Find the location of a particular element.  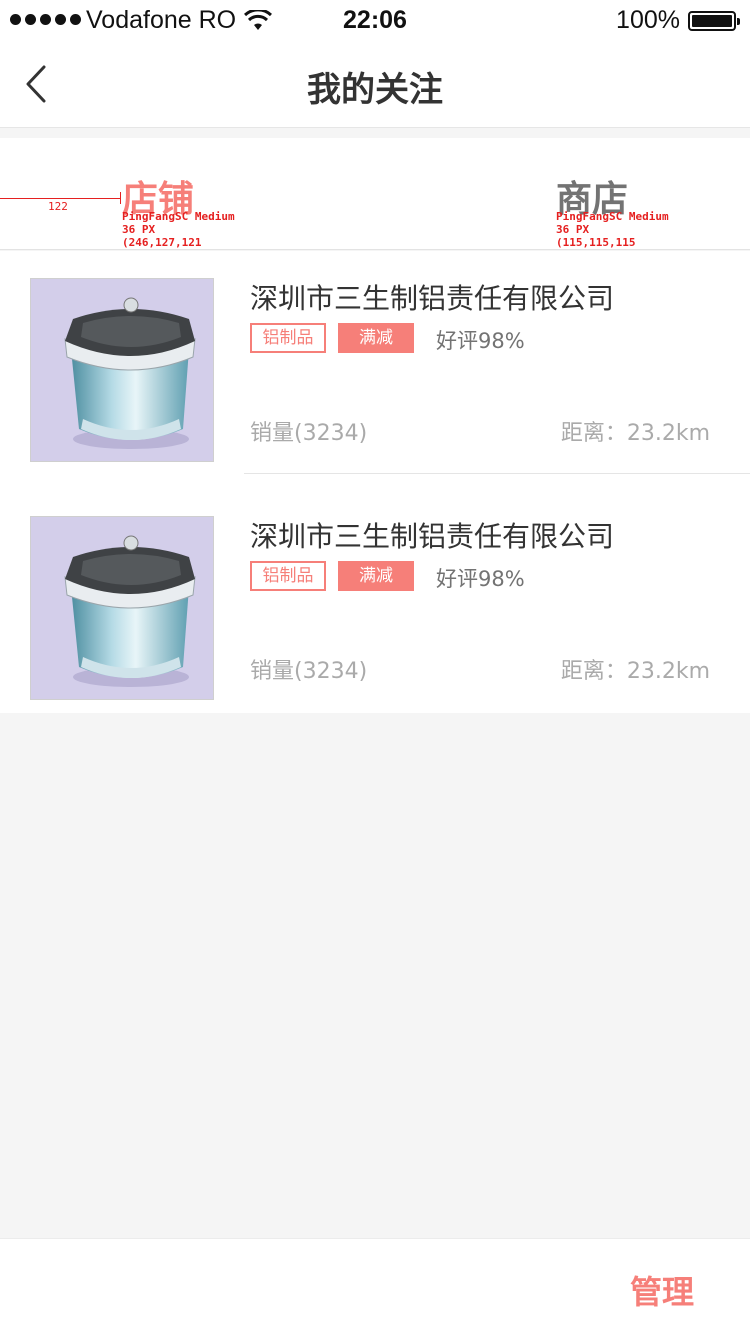

measure-line is located at coordinates (60, 198).